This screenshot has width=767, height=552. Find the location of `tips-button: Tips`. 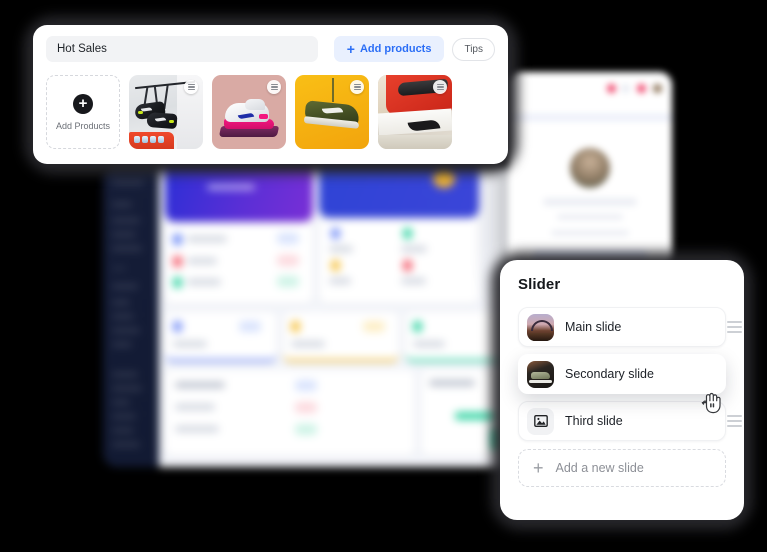

tips-button: Tips is located at coordinates (473, 49).